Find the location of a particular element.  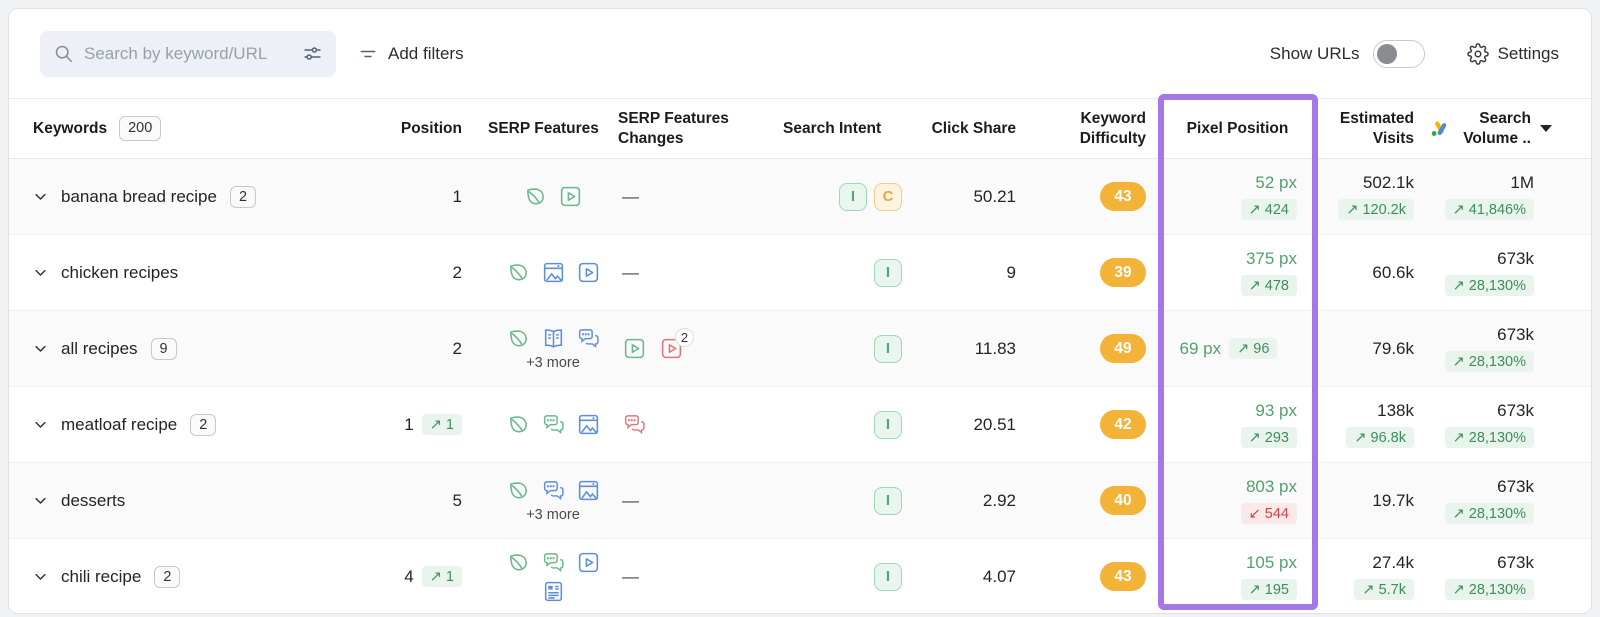

keyword-count-badge: 2 is located at coordinates (167, 576).